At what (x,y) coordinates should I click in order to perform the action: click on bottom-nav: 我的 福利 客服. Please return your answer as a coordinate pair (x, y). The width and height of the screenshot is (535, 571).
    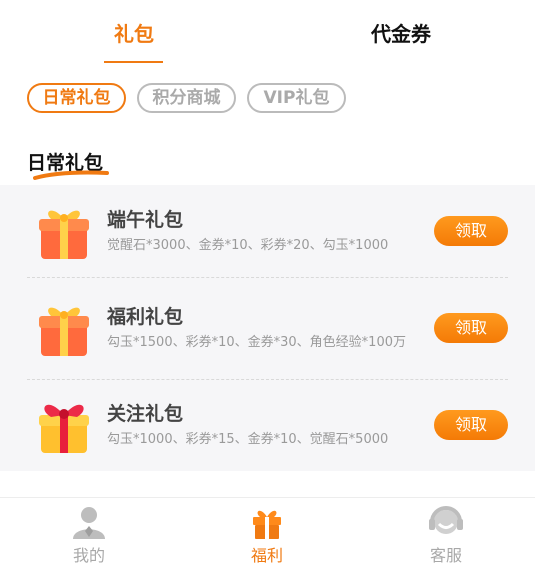
    Looking at the image, I should click on (267, 534).